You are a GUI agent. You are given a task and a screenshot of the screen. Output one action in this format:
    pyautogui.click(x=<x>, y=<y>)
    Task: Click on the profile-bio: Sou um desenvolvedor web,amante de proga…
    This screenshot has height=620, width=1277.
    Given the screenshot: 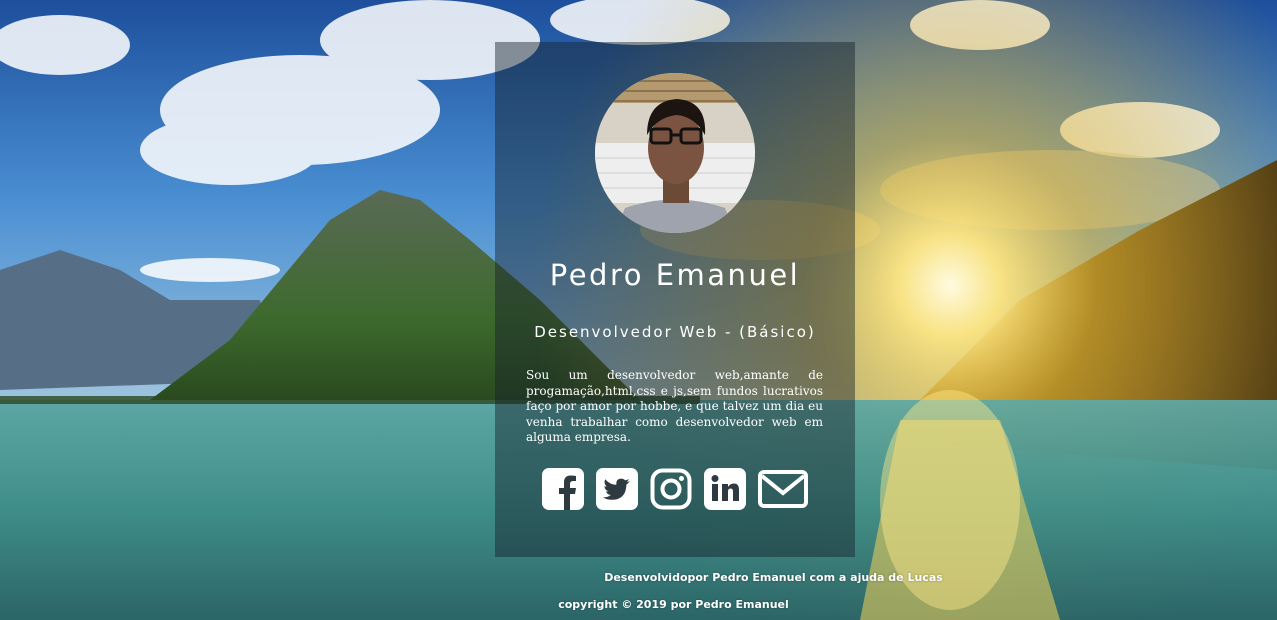 What is the action you would take?
    pyautogui.click(x=674, y=406)
    